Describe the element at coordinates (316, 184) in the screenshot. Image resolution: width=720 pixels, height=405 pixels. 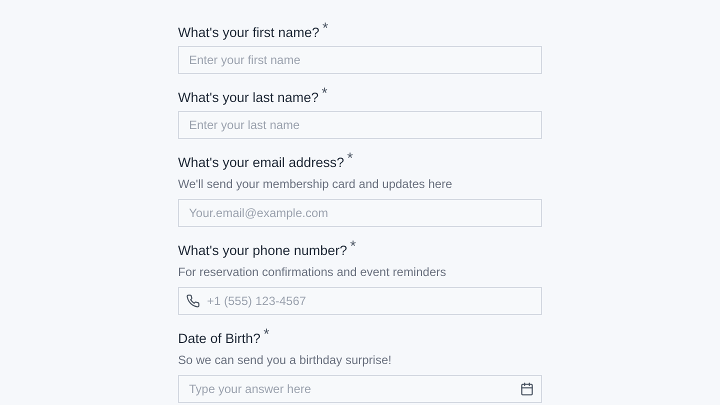
I see `question-hint: We'll send your membership card and updates here` at that location.